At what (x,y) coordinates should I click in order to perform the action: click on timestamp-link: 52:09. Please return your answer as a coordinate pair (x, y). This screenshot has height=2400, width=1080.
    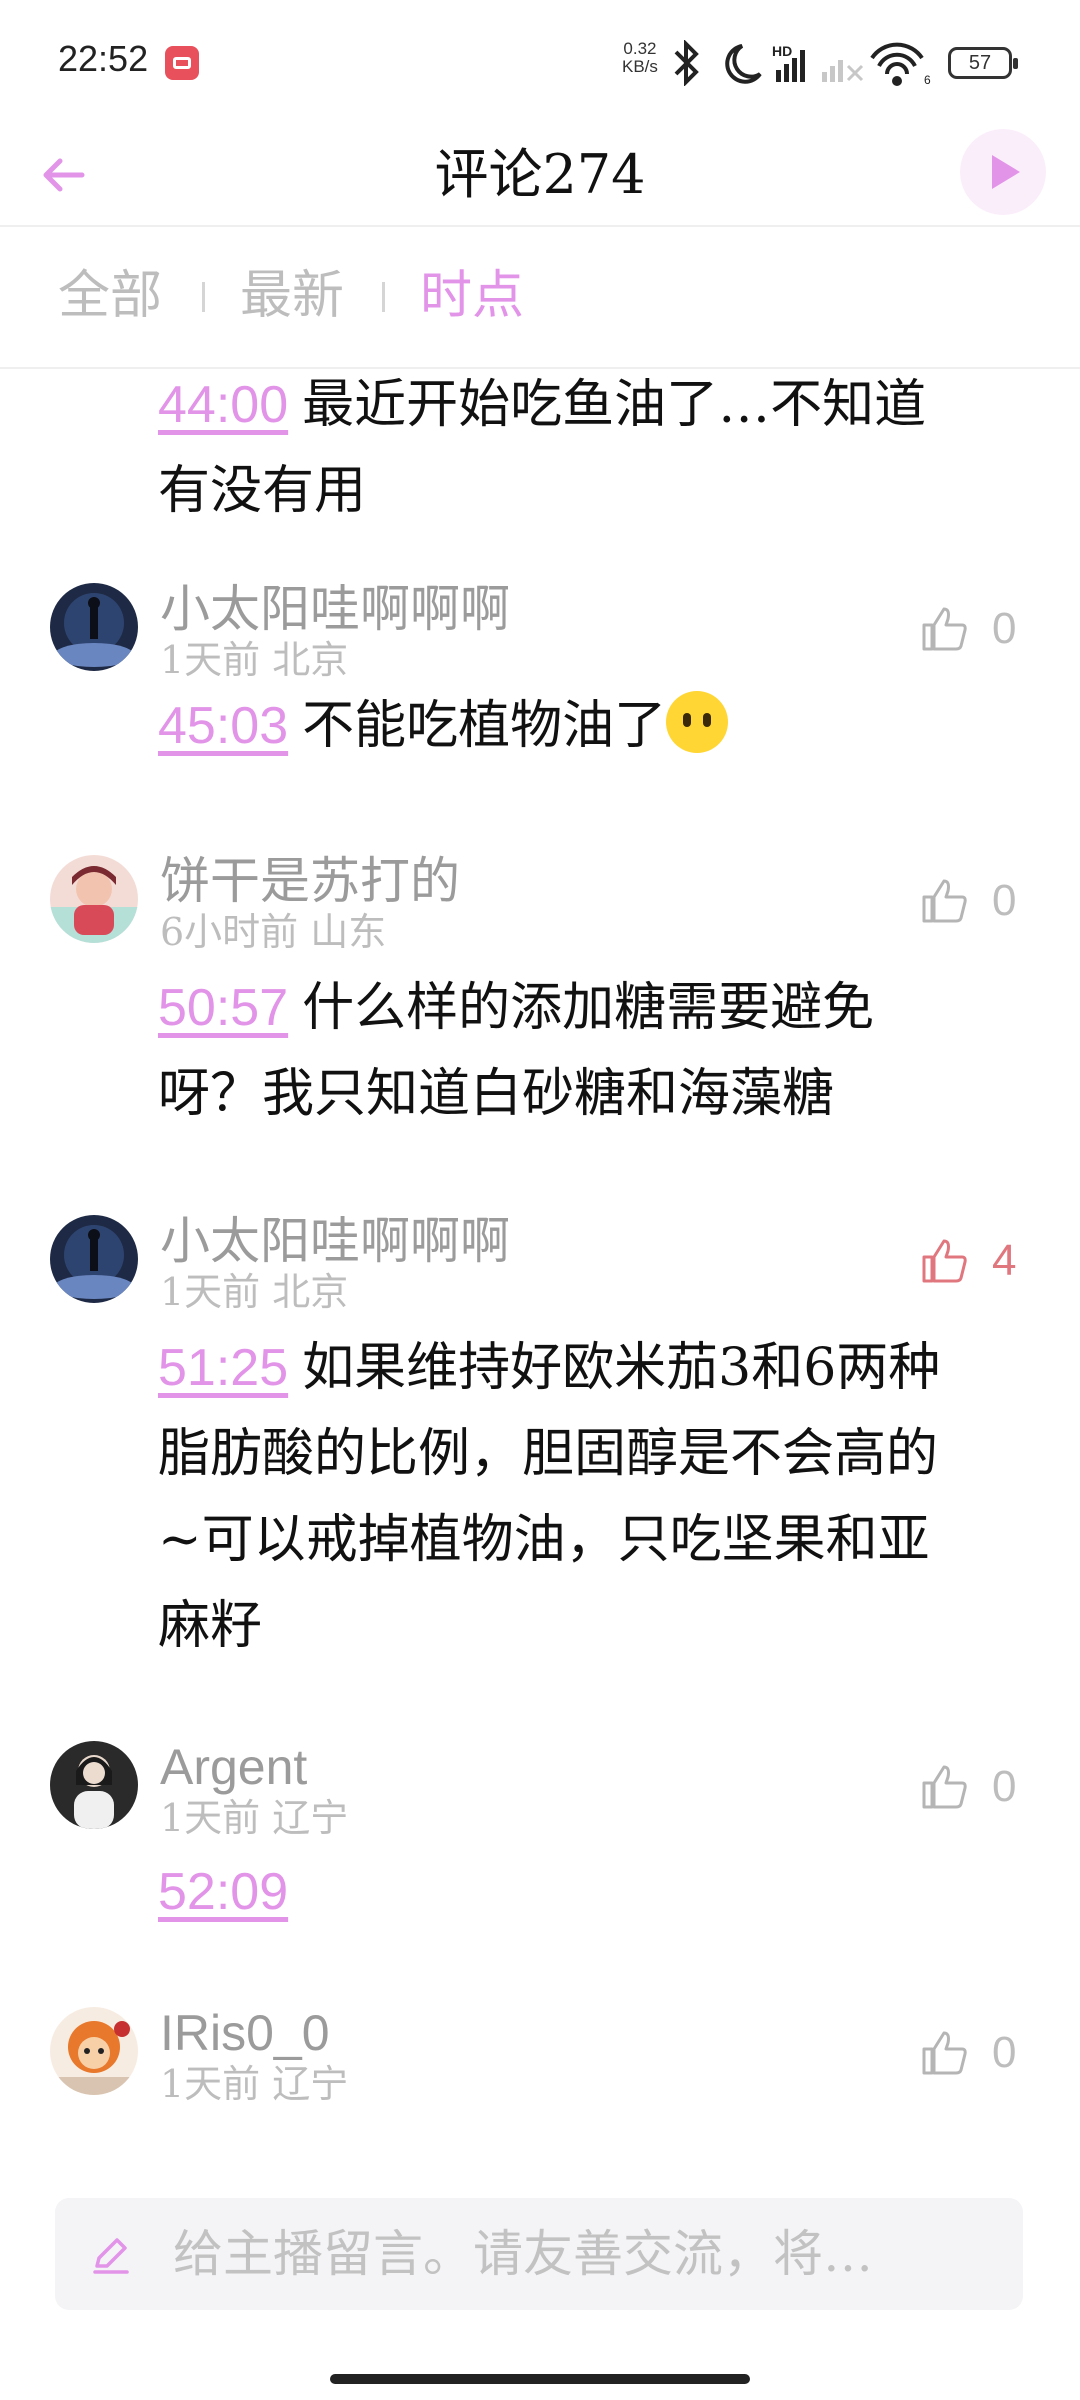
    Looking at the image, I should click on (223, 1892).